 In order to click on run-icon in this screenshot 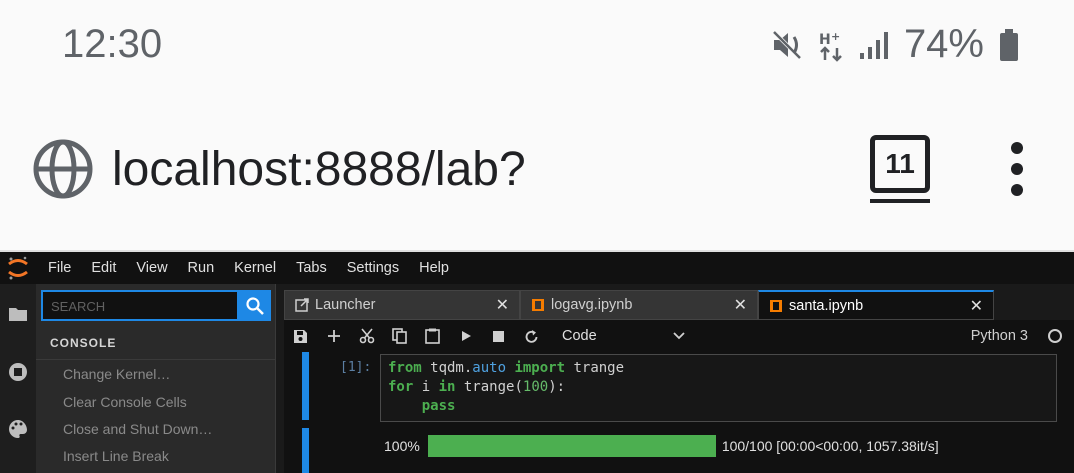, I will do `click(465, 336)`.